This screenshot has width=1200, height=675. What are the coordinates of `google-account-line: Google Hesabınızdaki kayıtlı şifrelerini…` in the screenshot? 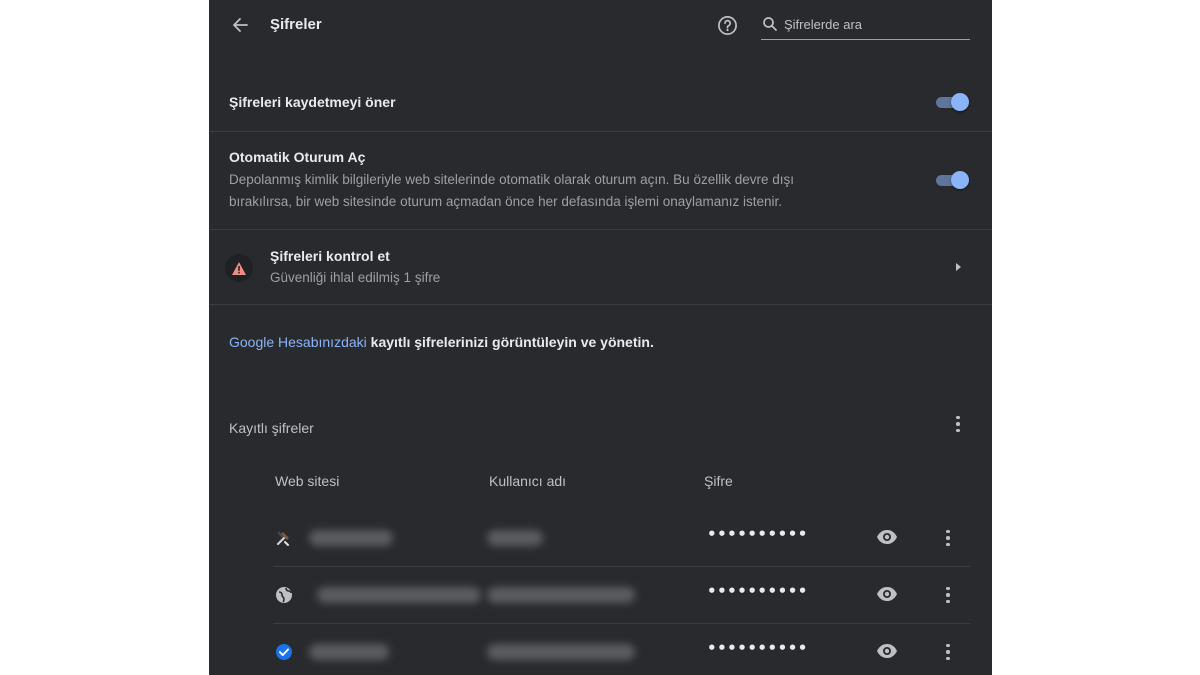 It's located at (441, 342).